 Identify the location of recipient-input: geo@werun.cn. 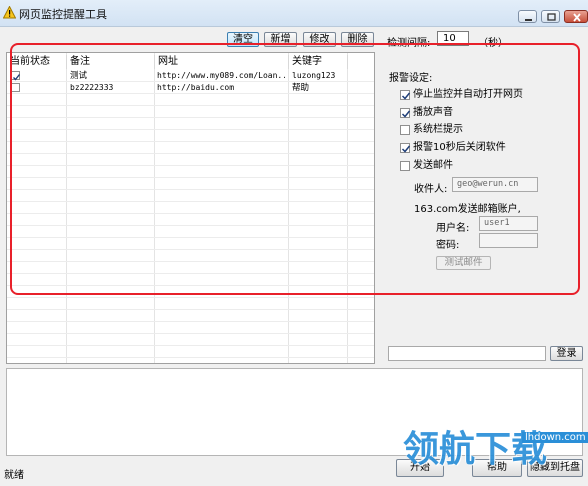
(495, 184).